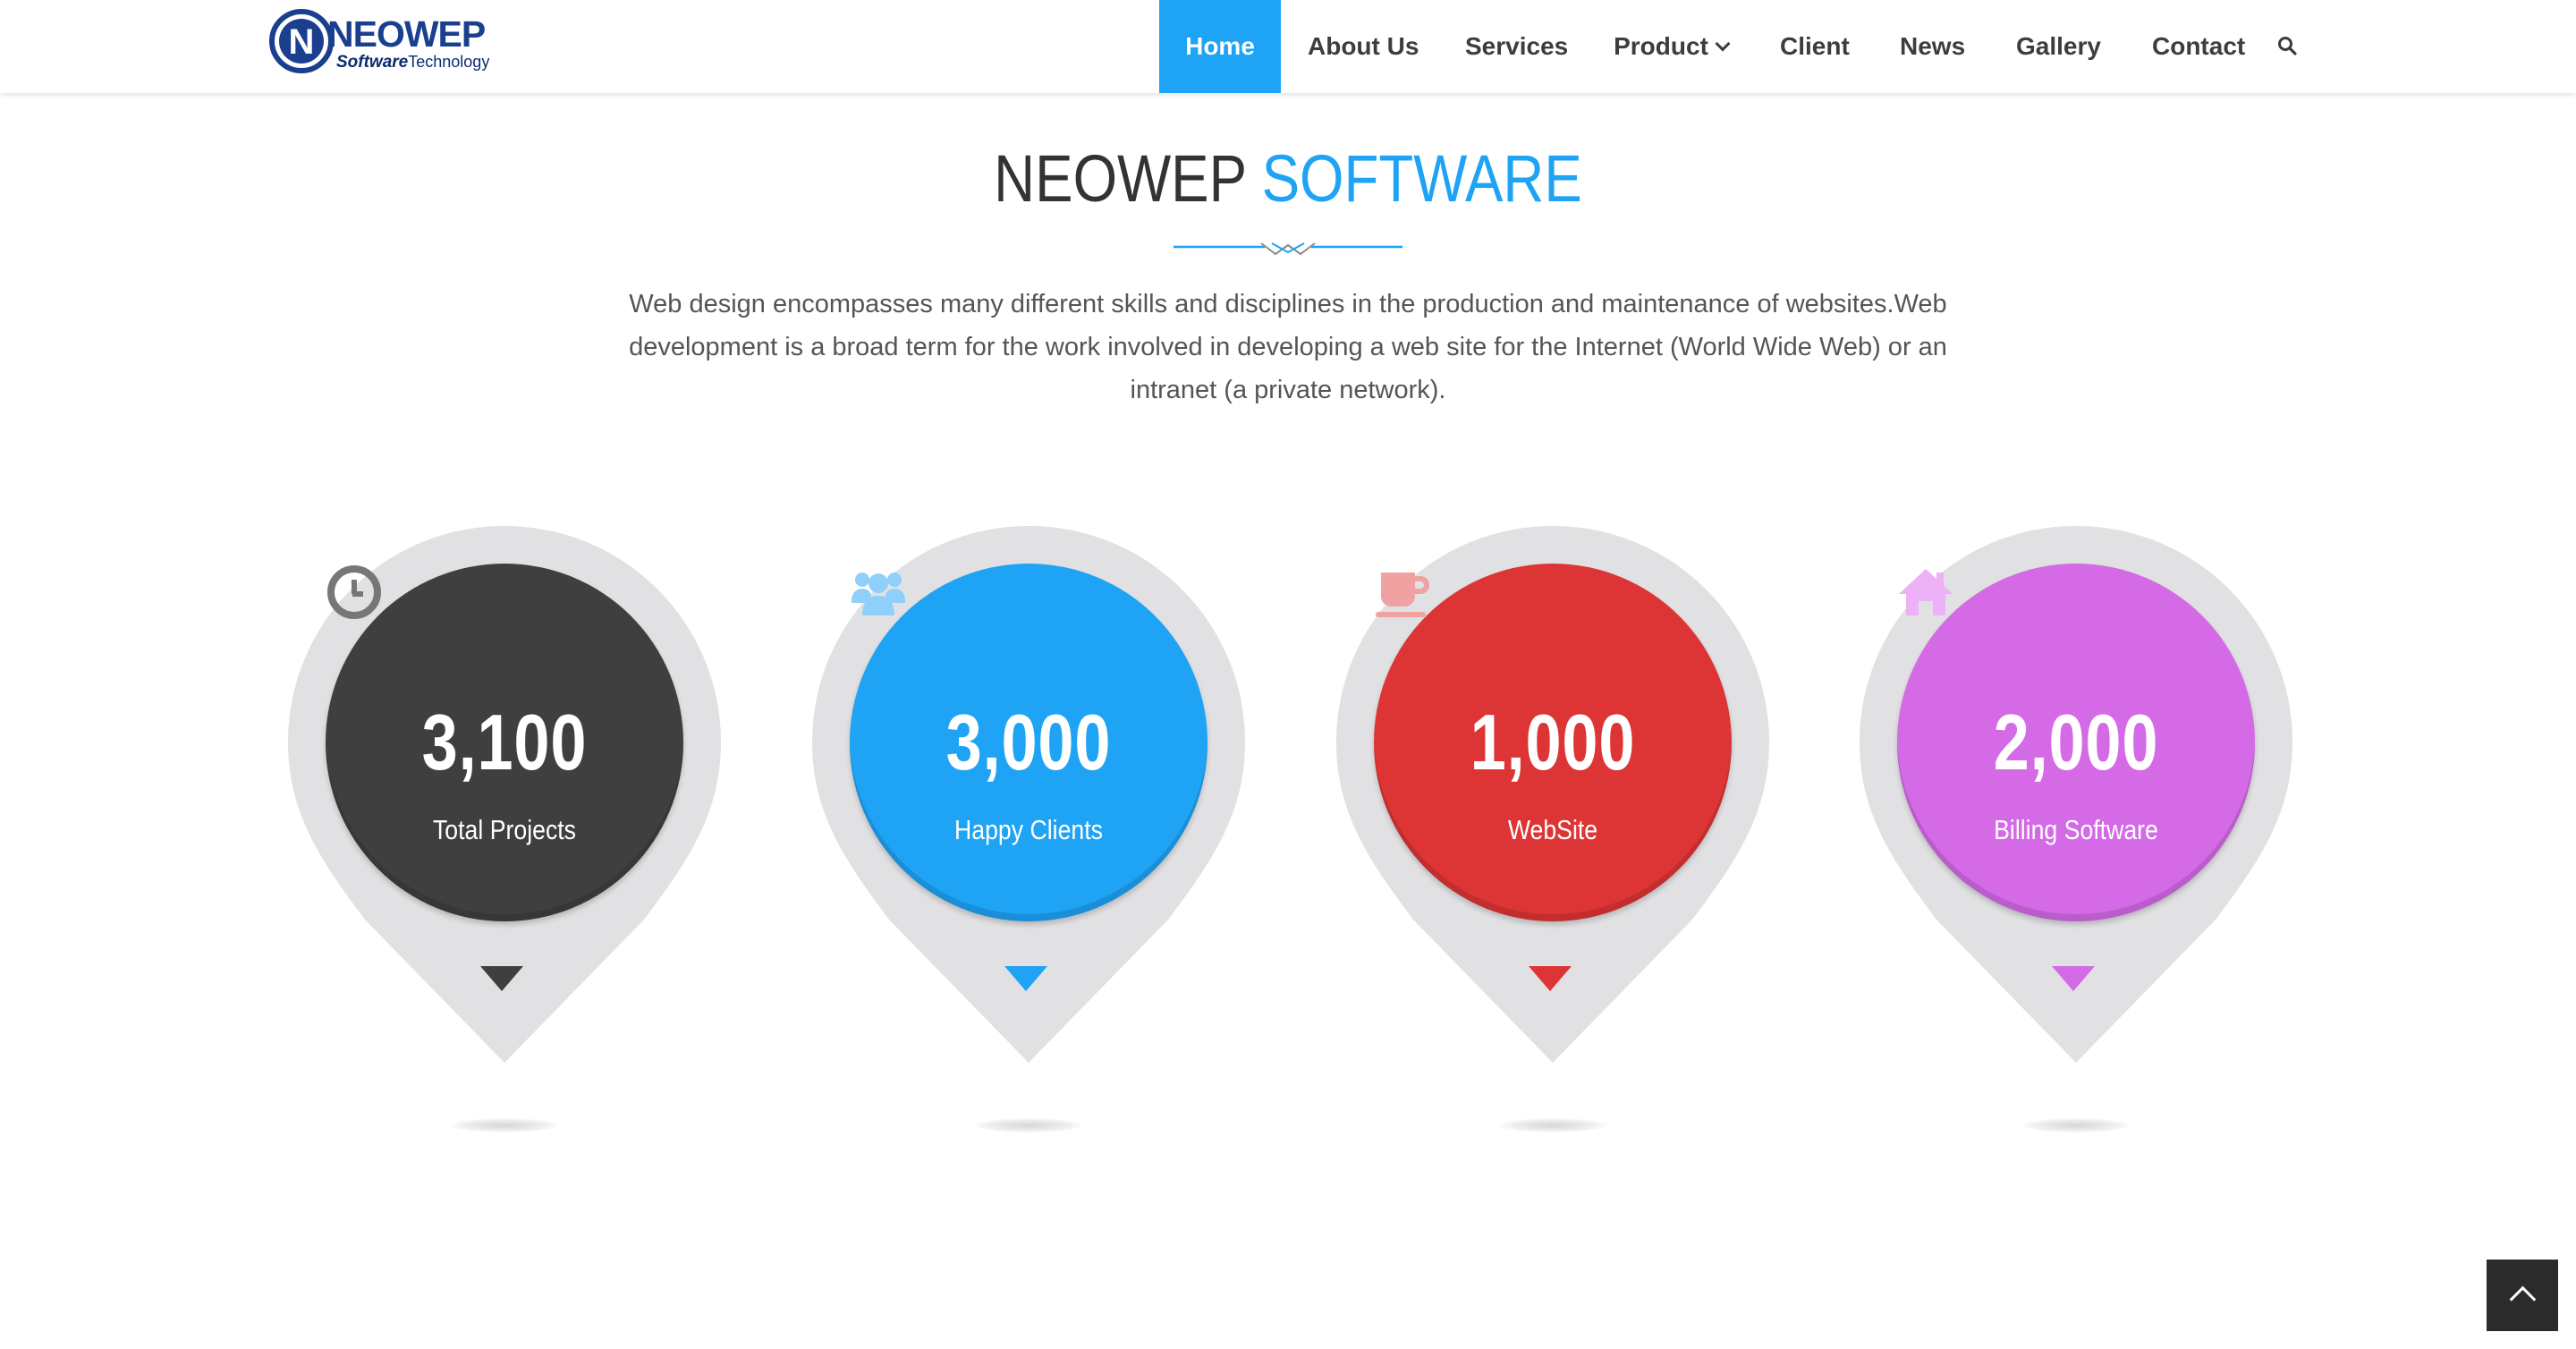  I want to click on site-logo: N NEOWEP SoftwareTechnology, so click(384, 46).